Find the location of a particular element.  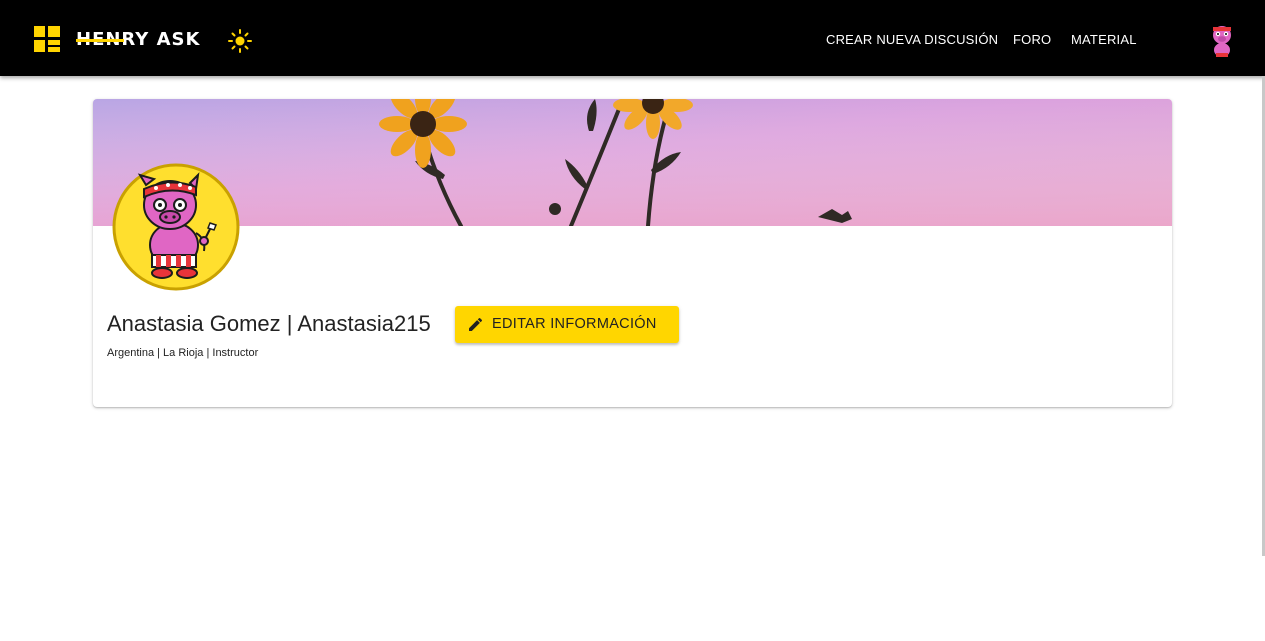

edit-info-button: EDITAR INFORMACIÓN is located at coordinates (567, 324).